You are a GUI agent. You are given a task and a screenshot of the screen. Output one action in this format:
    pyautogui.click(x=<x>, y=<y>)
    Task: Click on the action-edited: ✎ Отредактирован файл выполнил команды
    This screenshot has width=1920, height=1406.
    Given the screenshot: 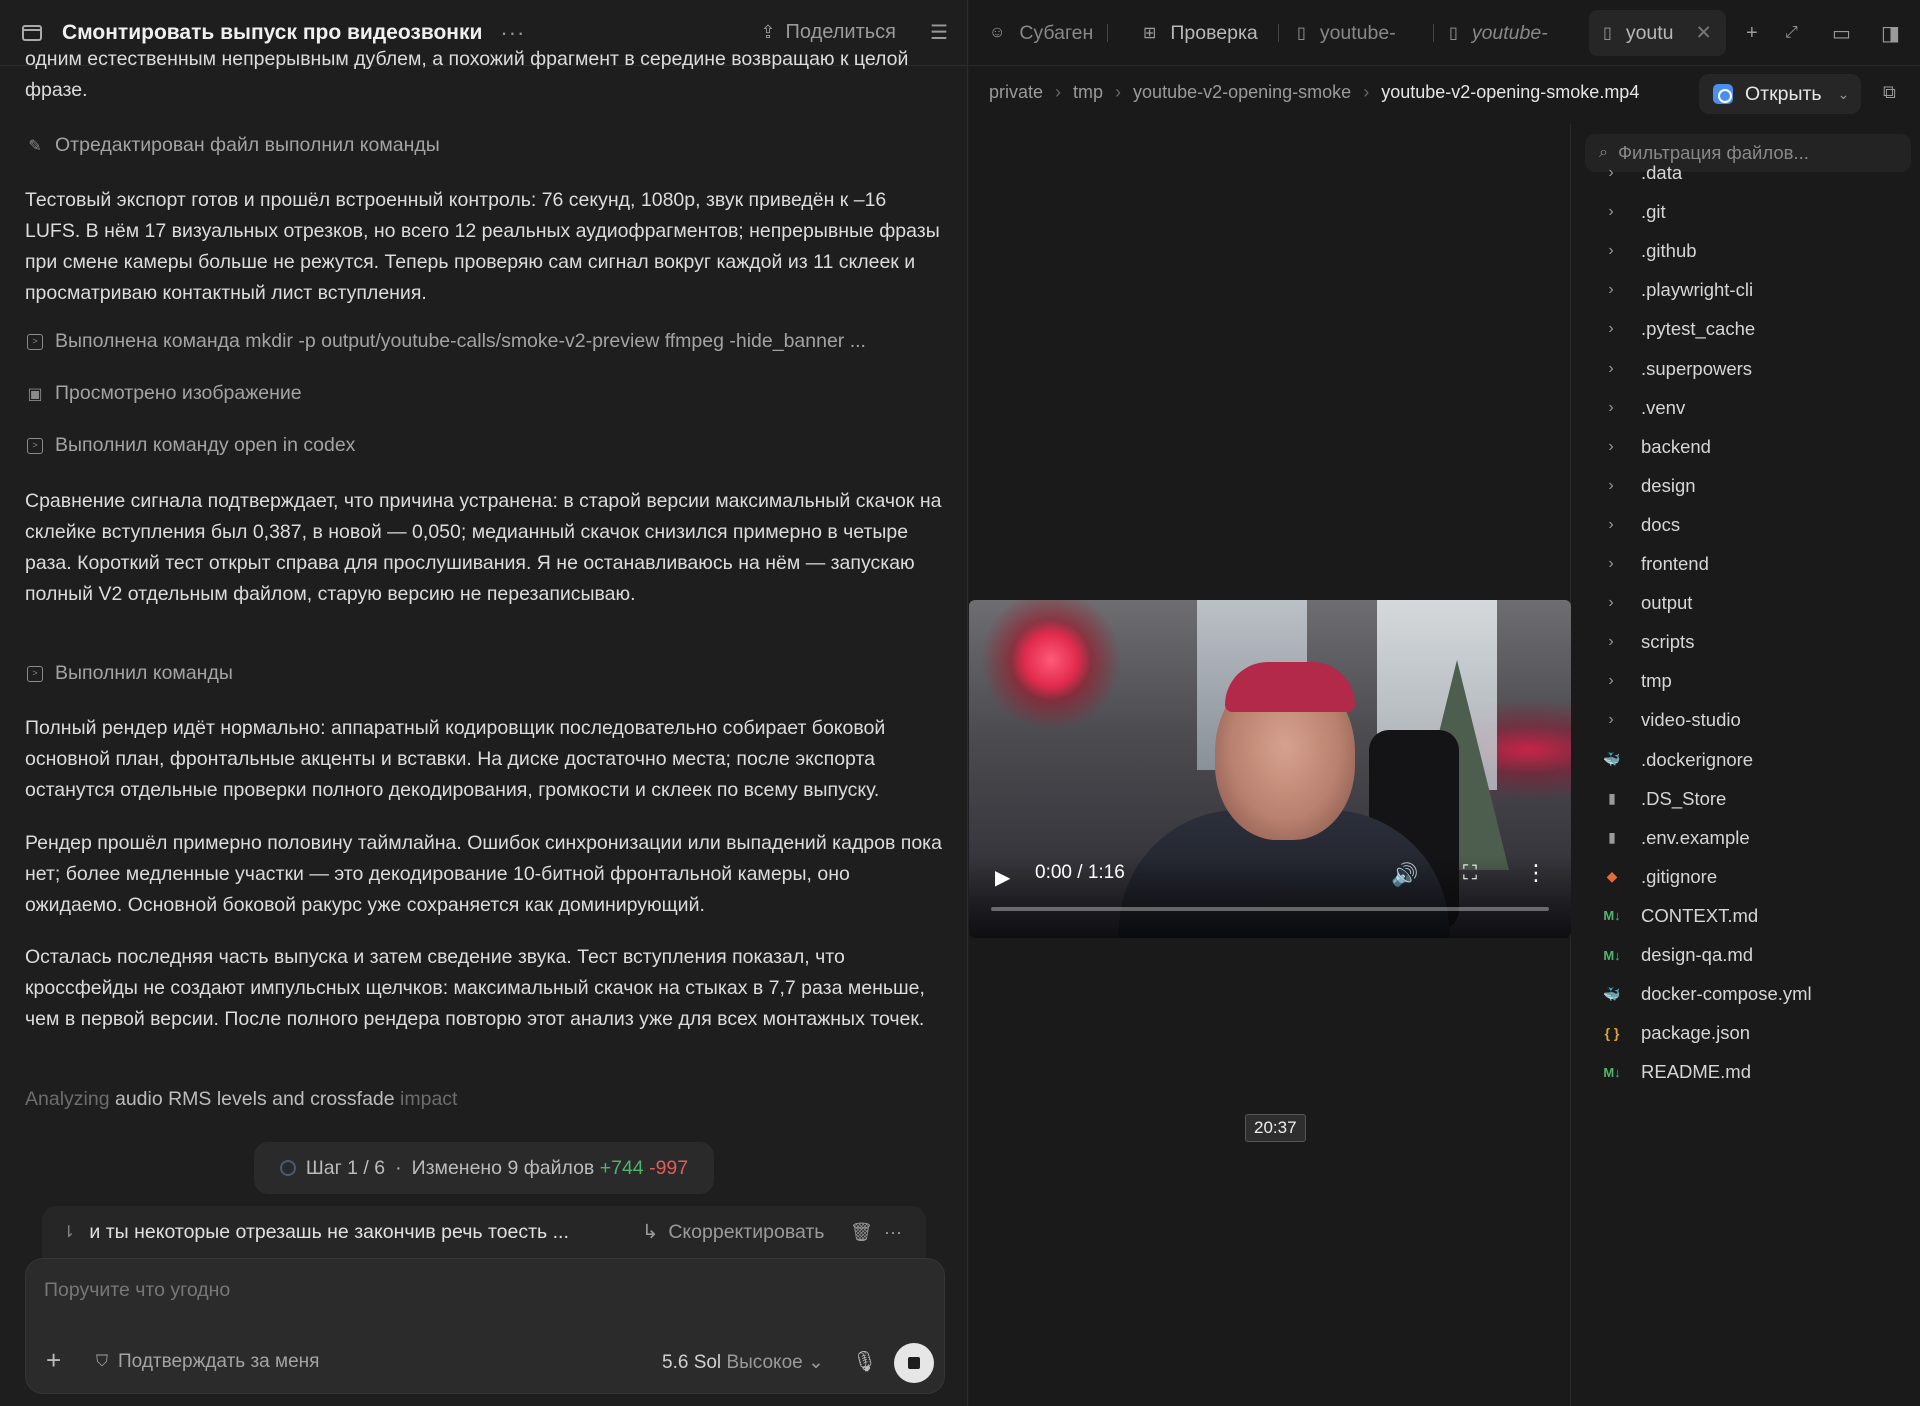 What is the action you would take?
    pyautogui.click(x=232, y=145)
    